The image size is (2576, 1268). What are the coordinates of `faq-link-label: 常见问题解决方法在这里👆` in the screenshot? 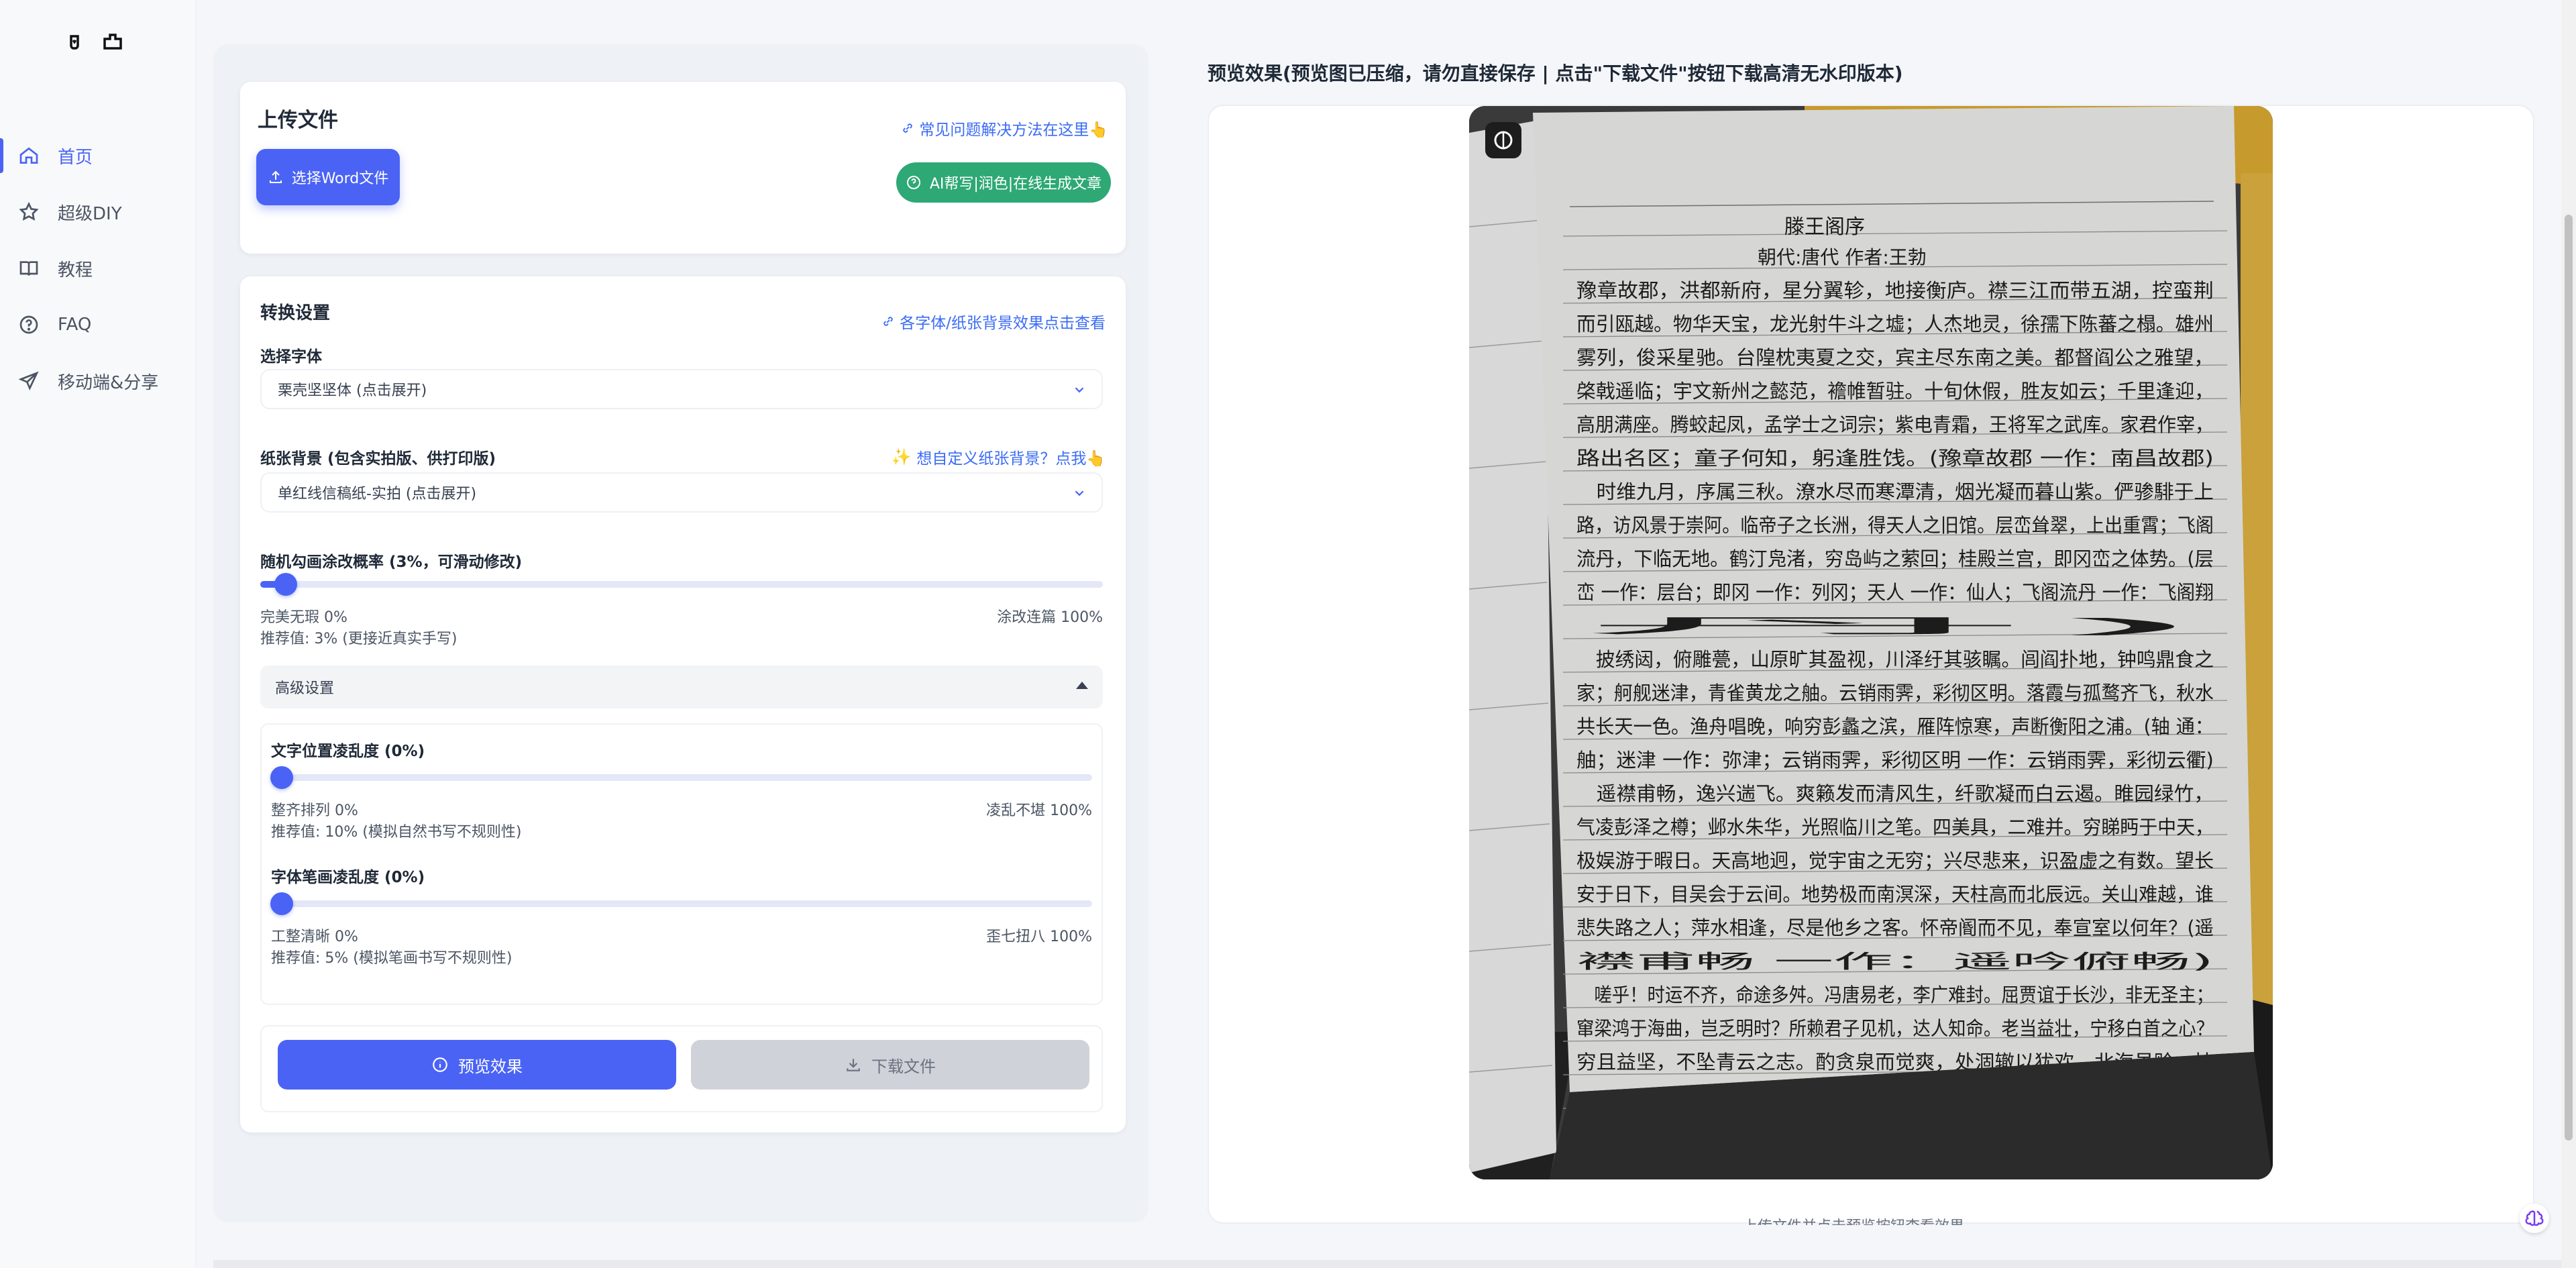 It's located at (1013, 130).